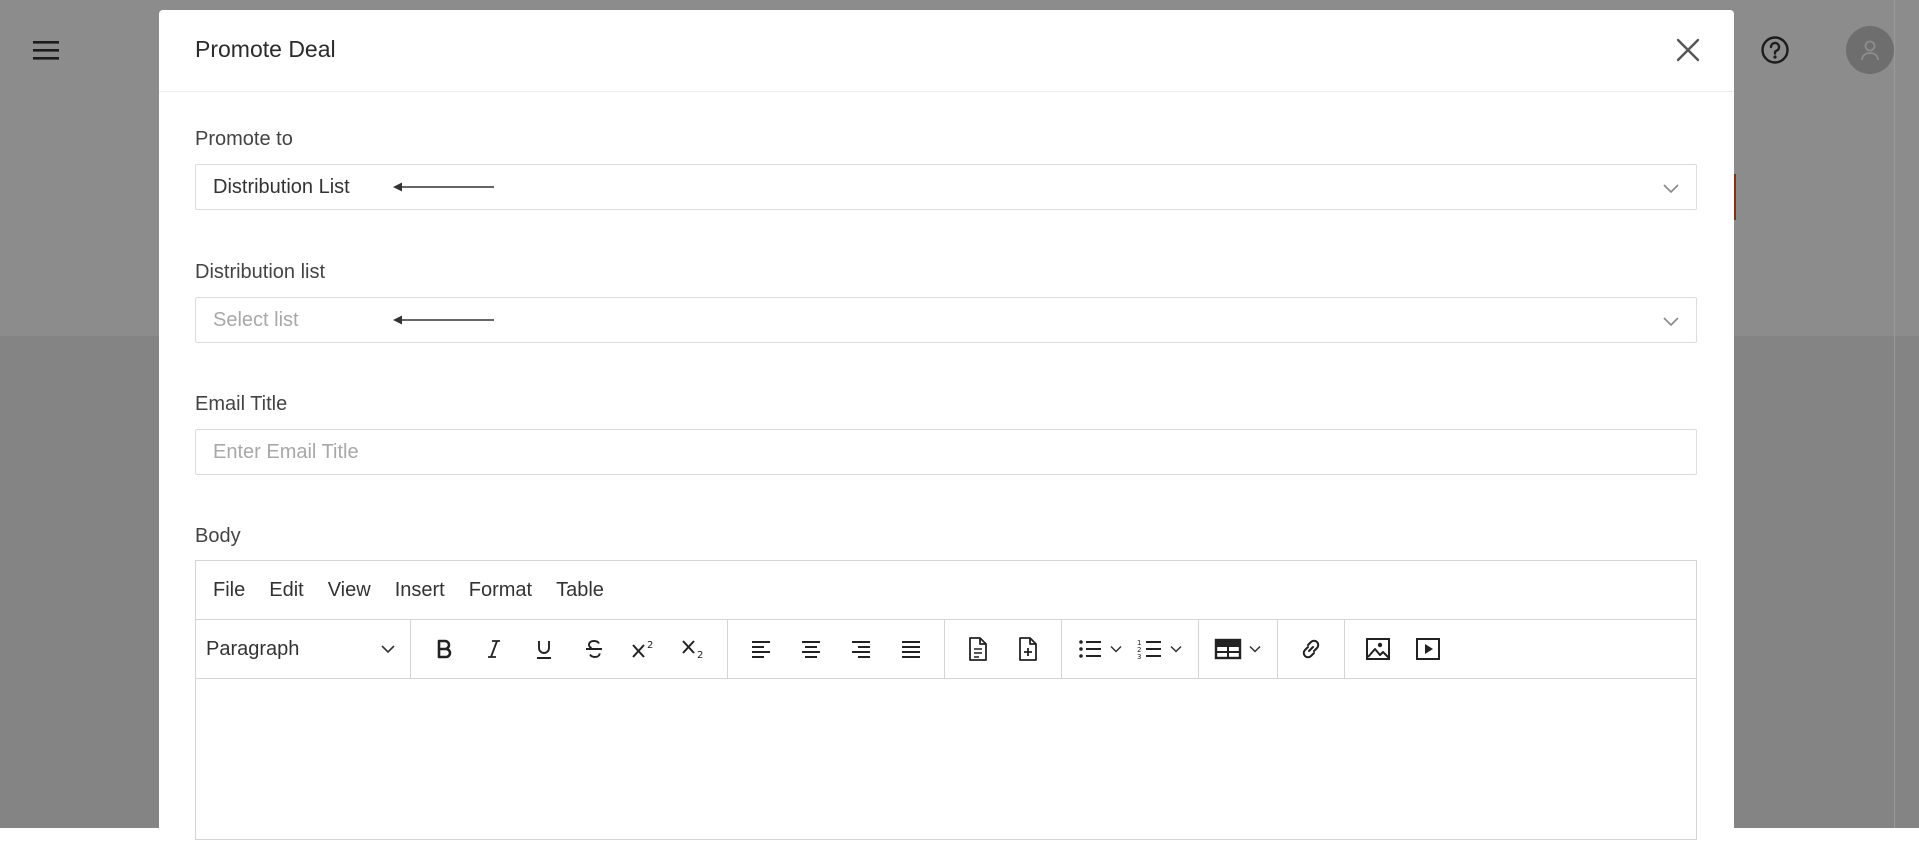 This screenshot has width=1919, height=841. I want to click on menu-insert: Insert, so click(420, 590).